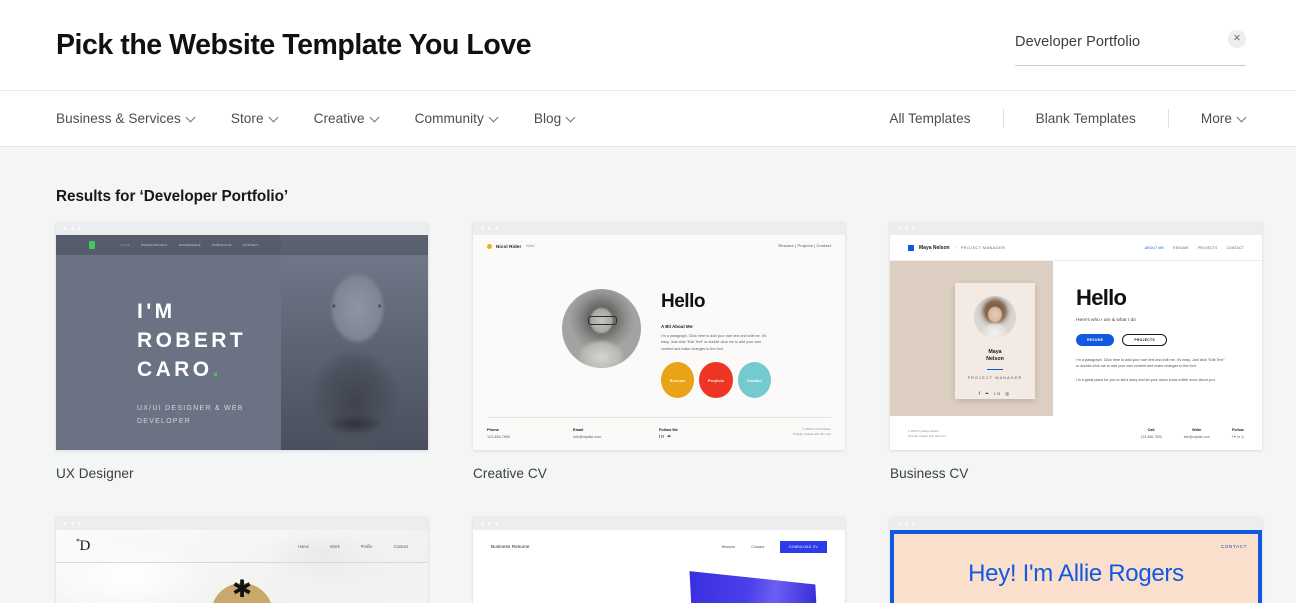  Describe the element at coordinates (118, 118) in the screenshot. I see `nav-label: Business & Services` at that location.